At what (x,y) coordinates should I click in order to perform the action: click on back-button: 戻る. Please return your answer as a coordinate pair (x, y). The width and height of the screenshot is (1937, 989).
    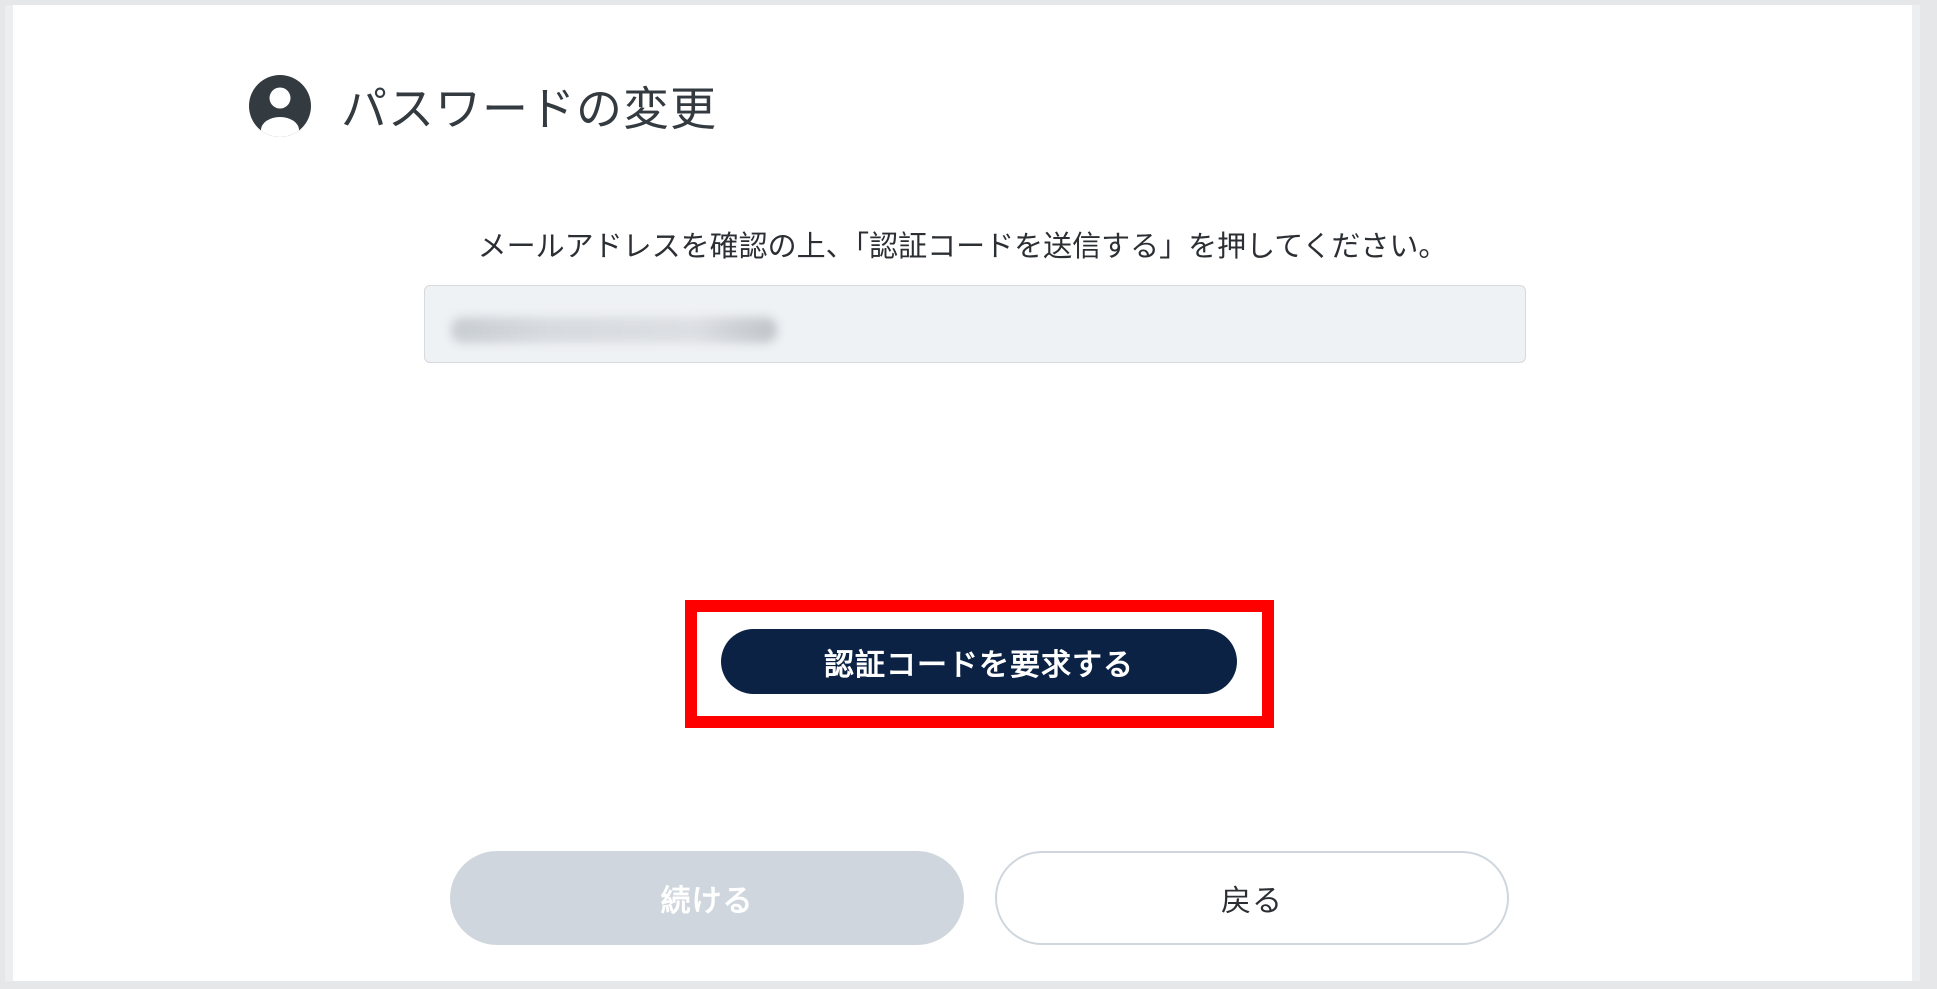
    Looking at the image, I should click on (1252, 898).